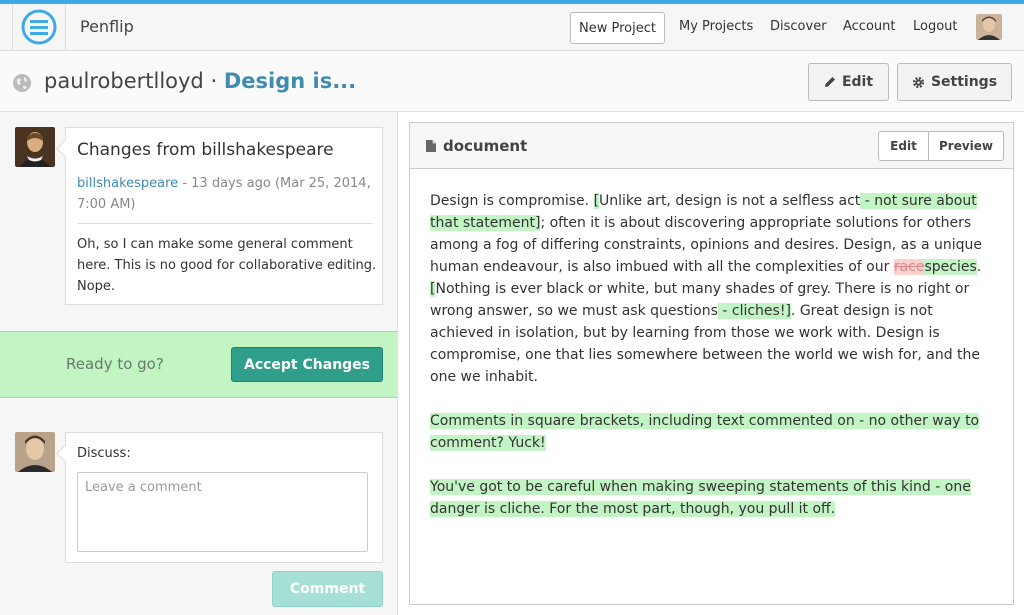  I want to click on ready-text: Ready to go?, so click(115, 364).